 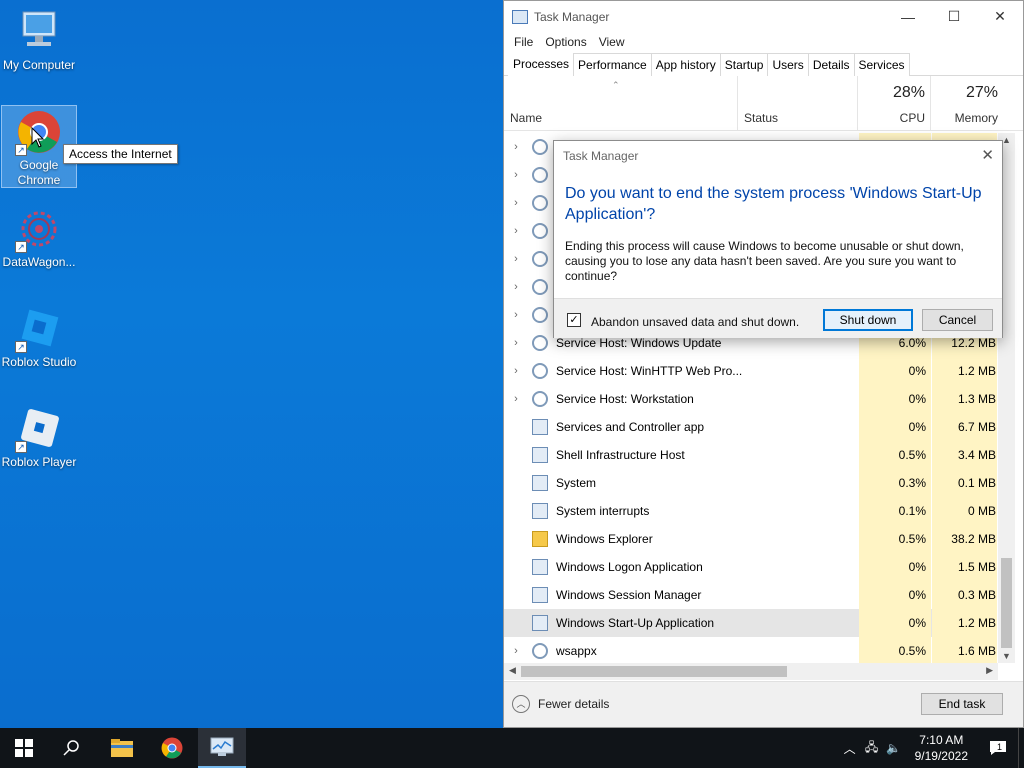 I want to click on notification-button: 1, so click(x=998, y=748).